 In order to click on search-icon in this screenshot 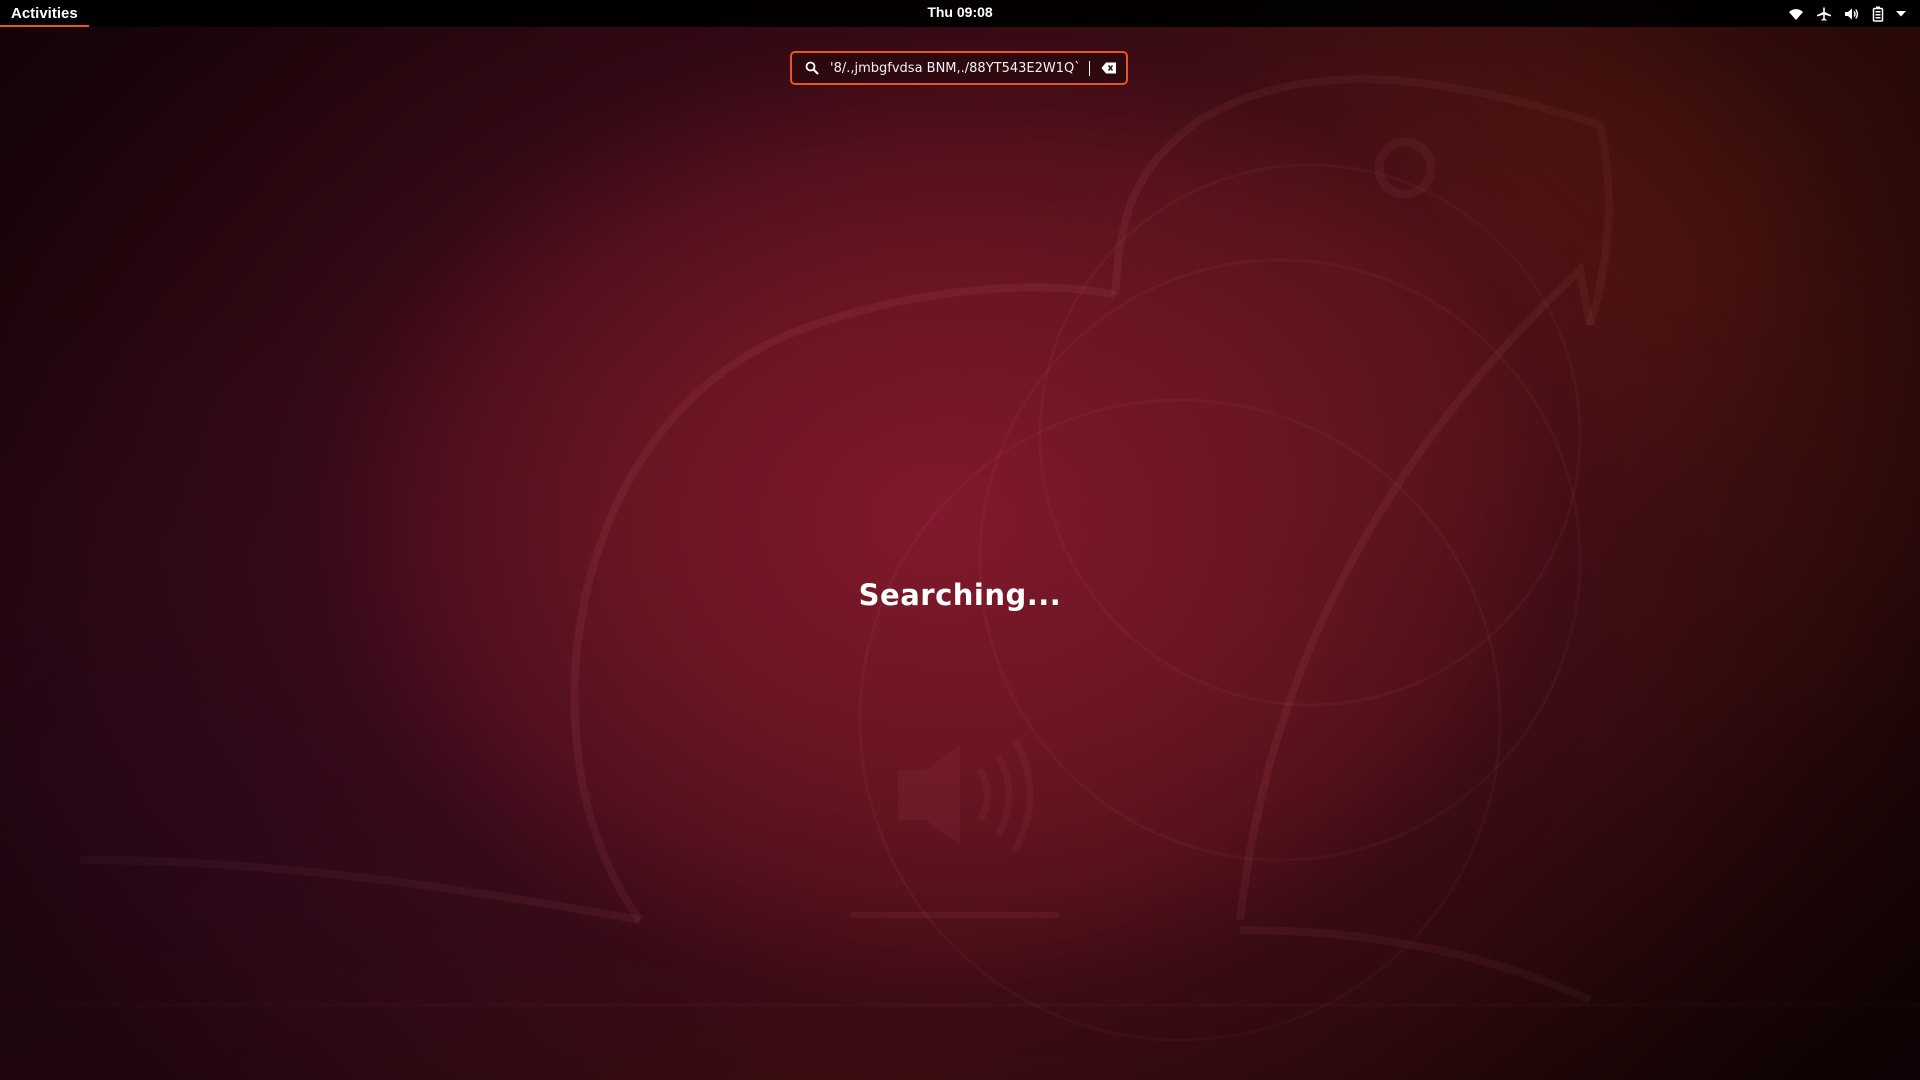, I will do `click(812, 68)`.